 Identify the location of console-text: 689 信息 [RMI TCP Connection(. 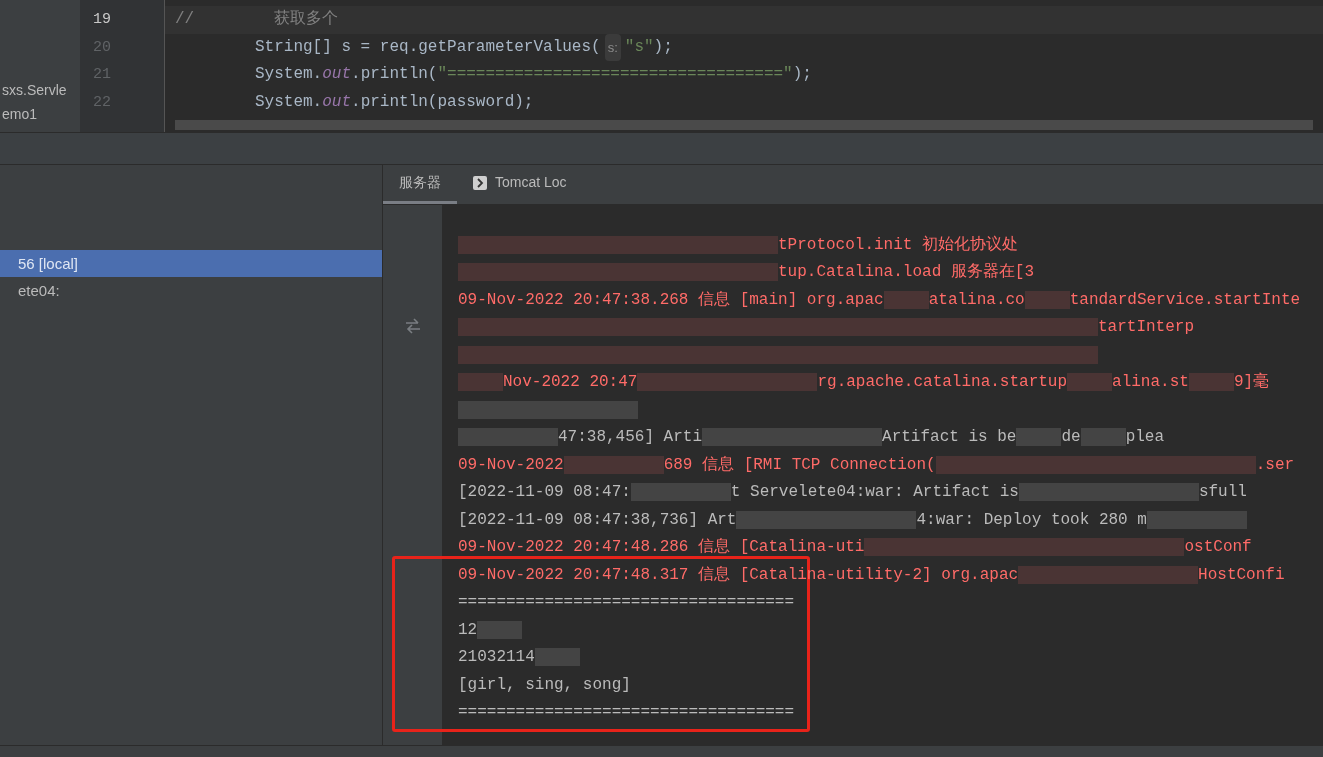
(799, 465).